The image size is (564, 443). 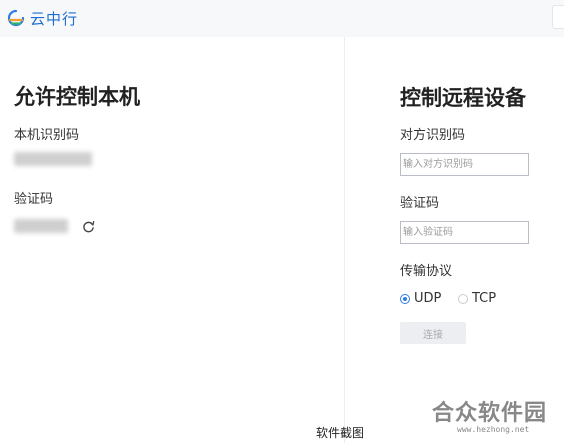 What do you see at coordinates (34, 199) in the screenshot?
I see `verify-code-label: 验证码` at bounding box center [34, 199].